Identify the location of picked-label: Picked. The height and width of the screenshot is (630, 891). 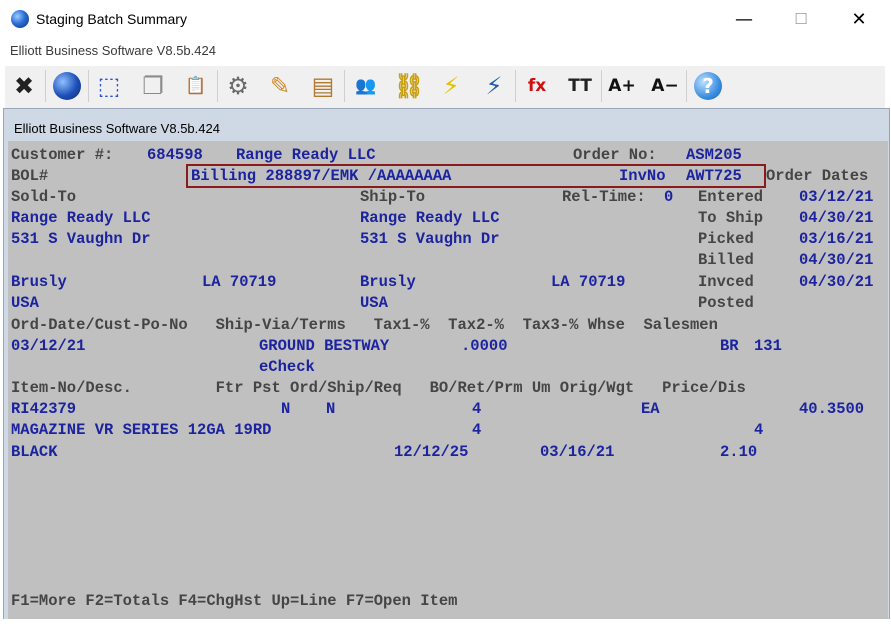
(726, 239).